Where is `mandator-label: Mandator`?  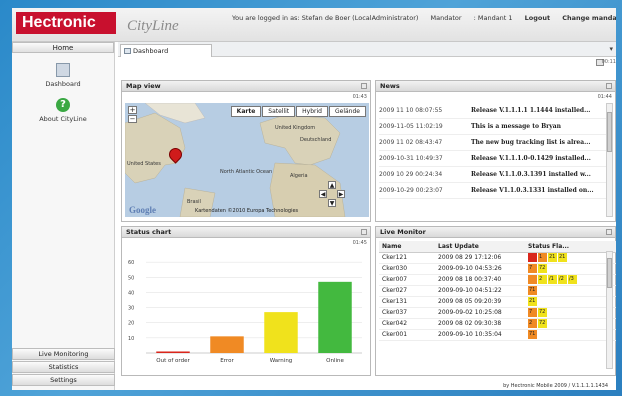
mandator-label: Mandator is located at coordinates (446, 18).